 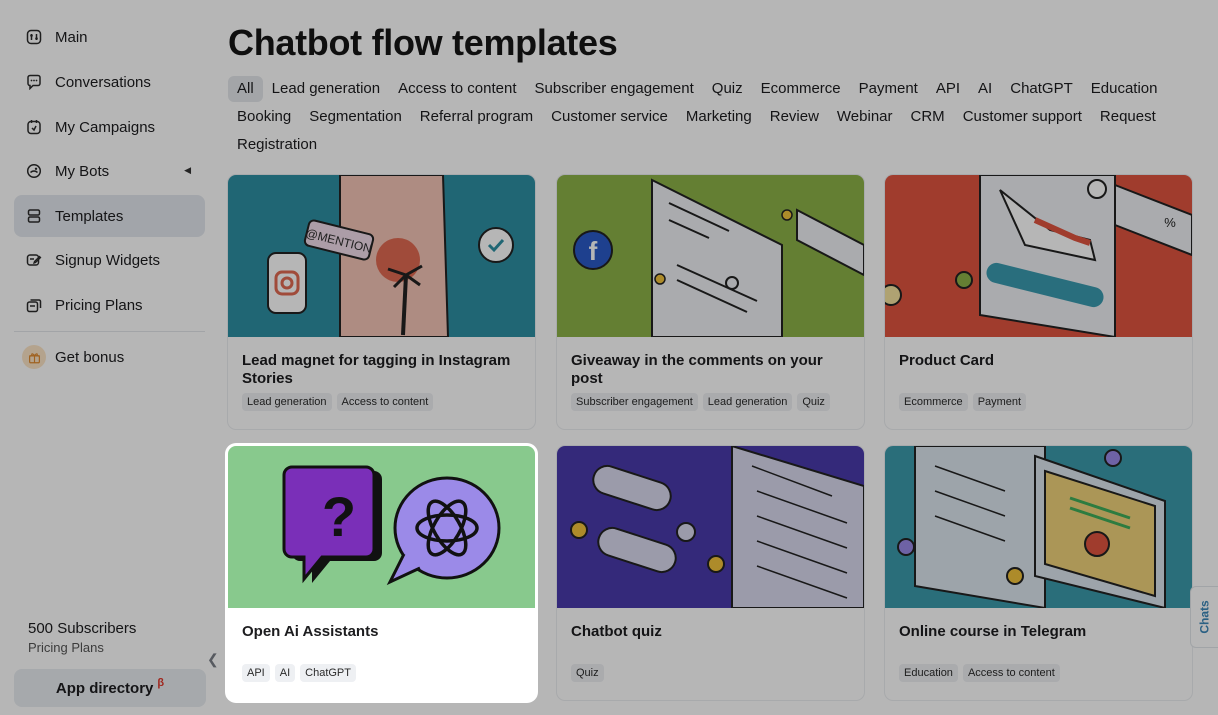 What do you see at coordinates (697, 369) in the screenshot?
I see `card-title: Giveaway in the comments on your post` at bounding box center [697, 369].